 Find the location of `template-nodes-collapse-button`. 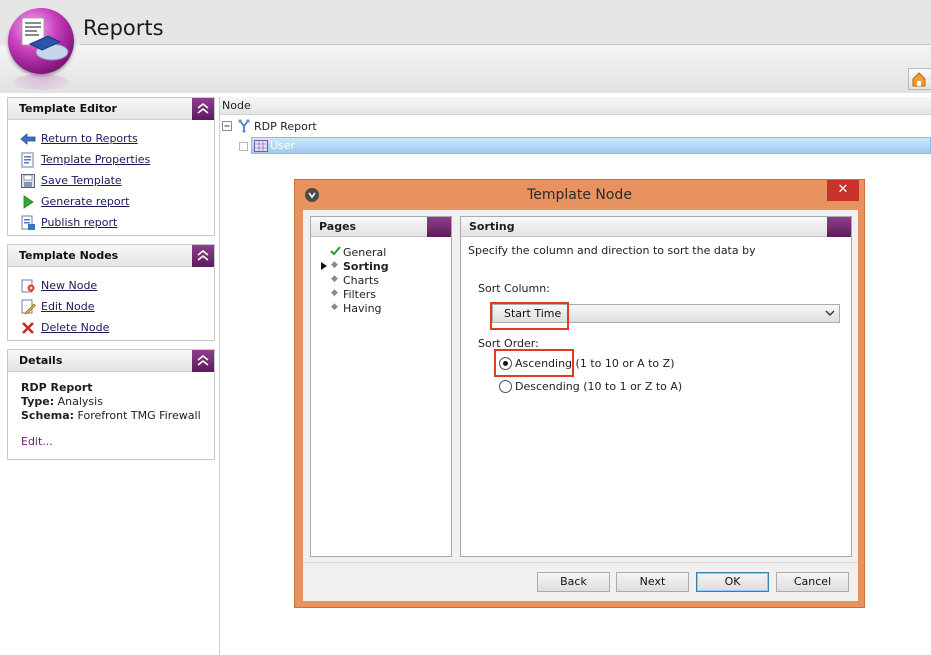

template-nodes-collapse-button is located at coordinates (203, 256).